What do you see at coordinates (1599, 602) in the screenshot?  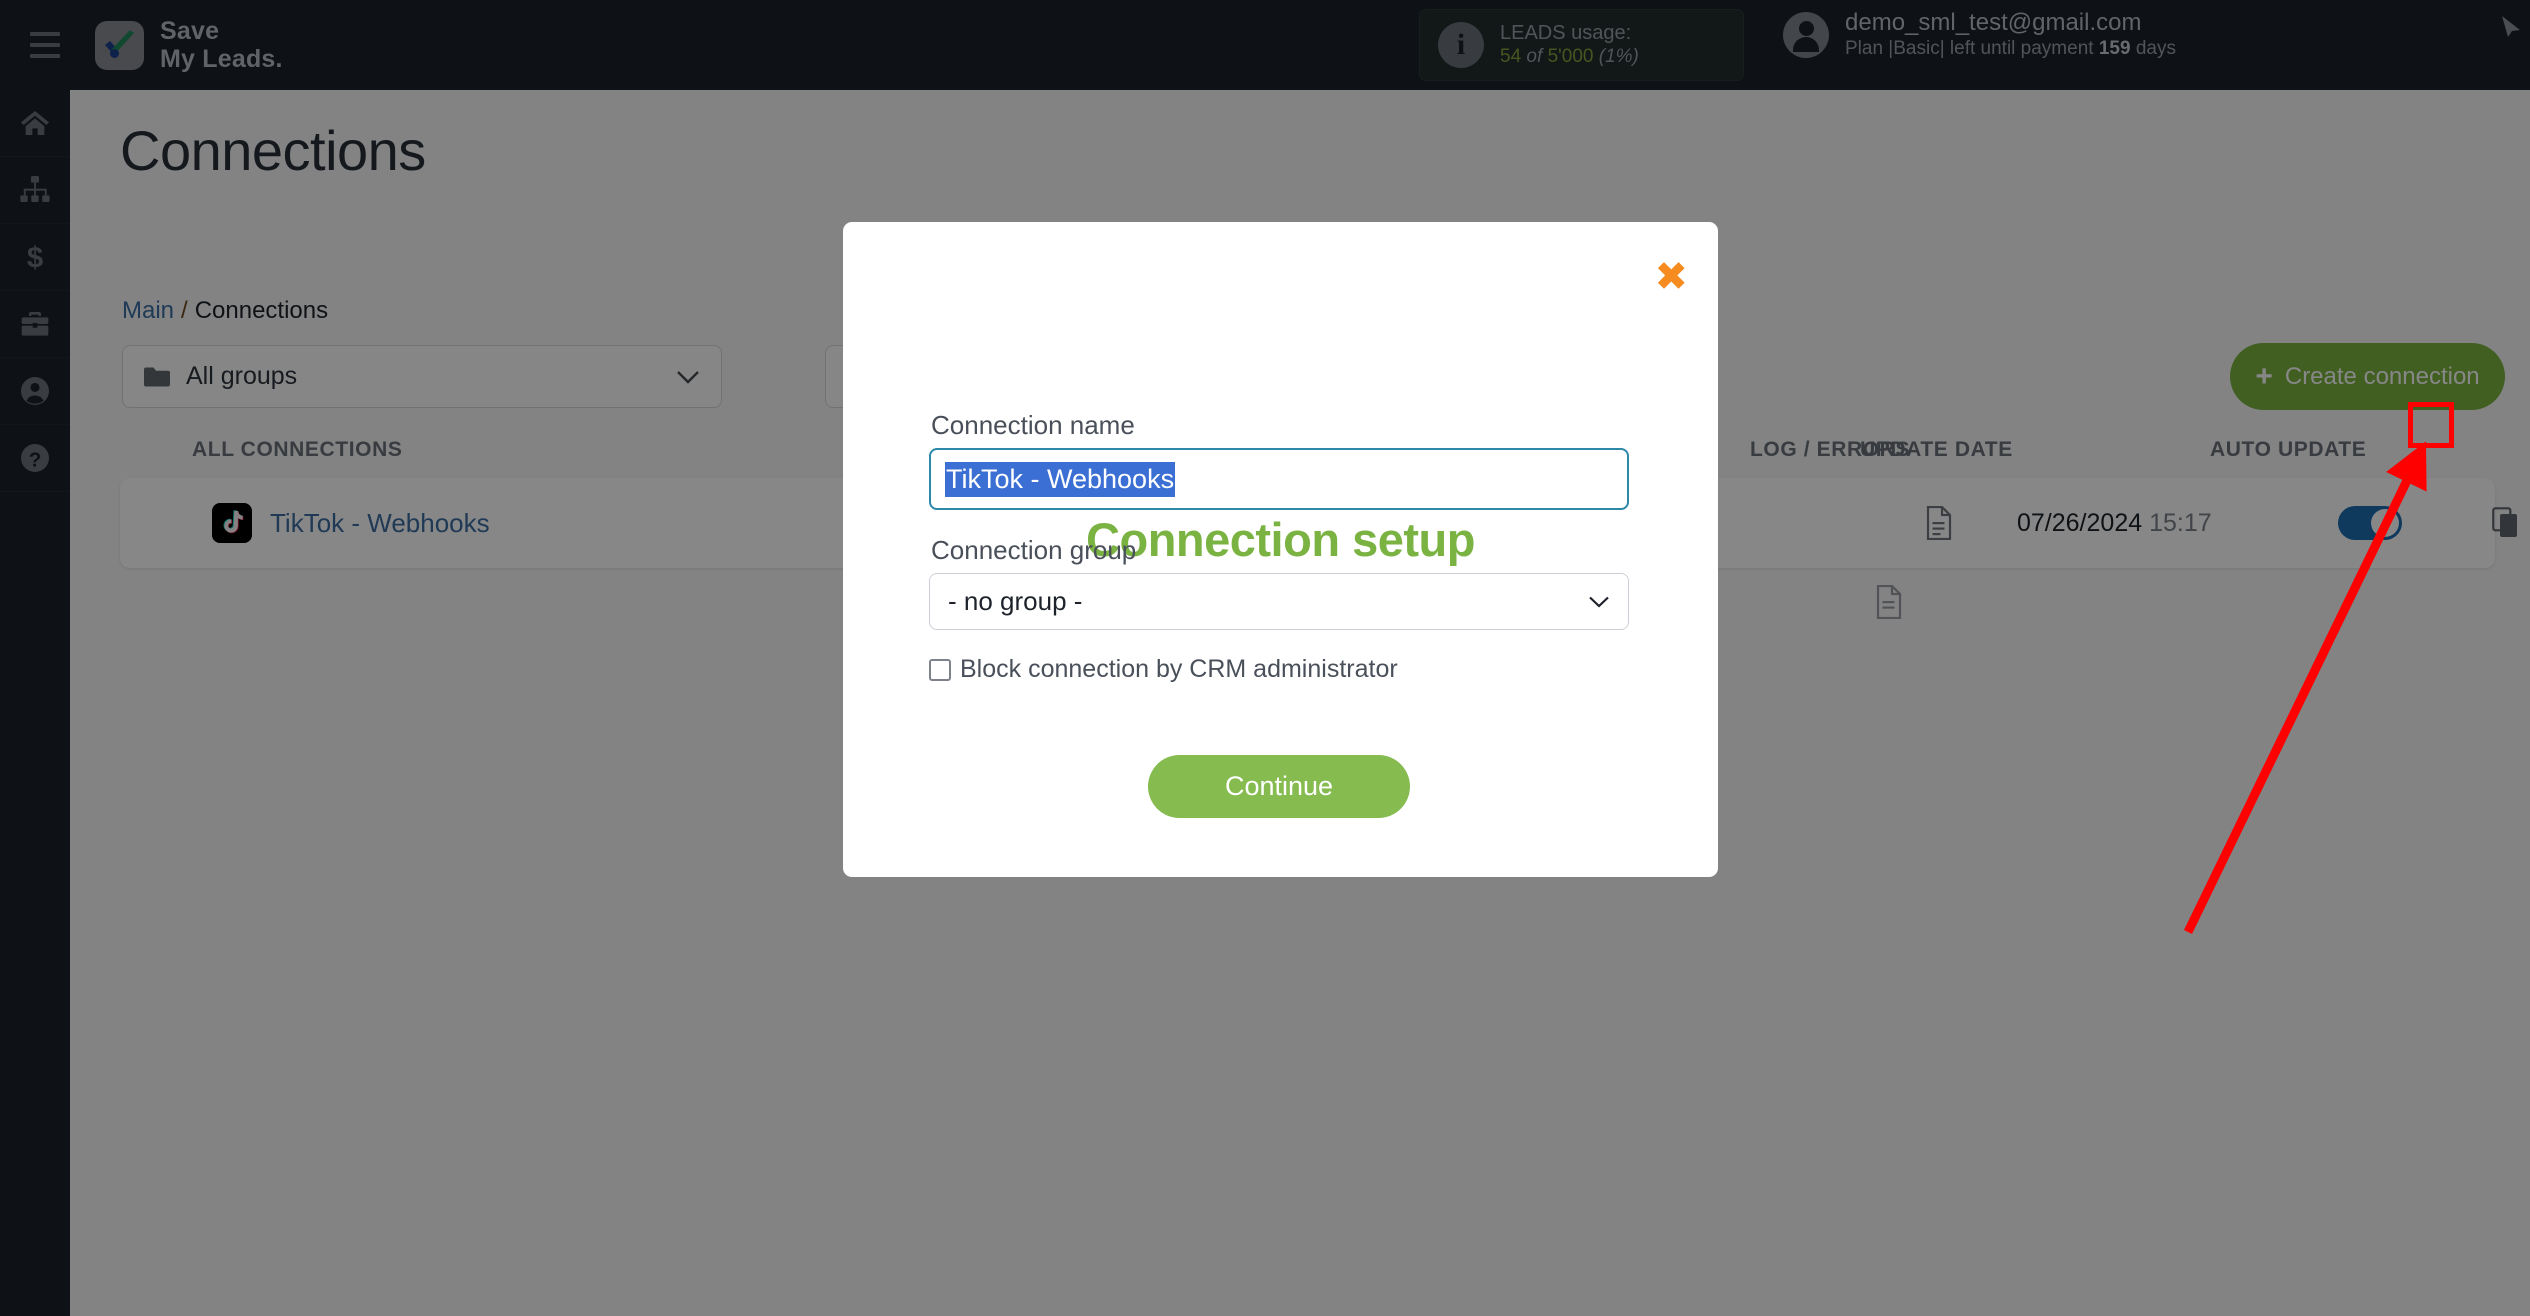 I see `chevron-down-icon` at bounding box center [1599, 602].